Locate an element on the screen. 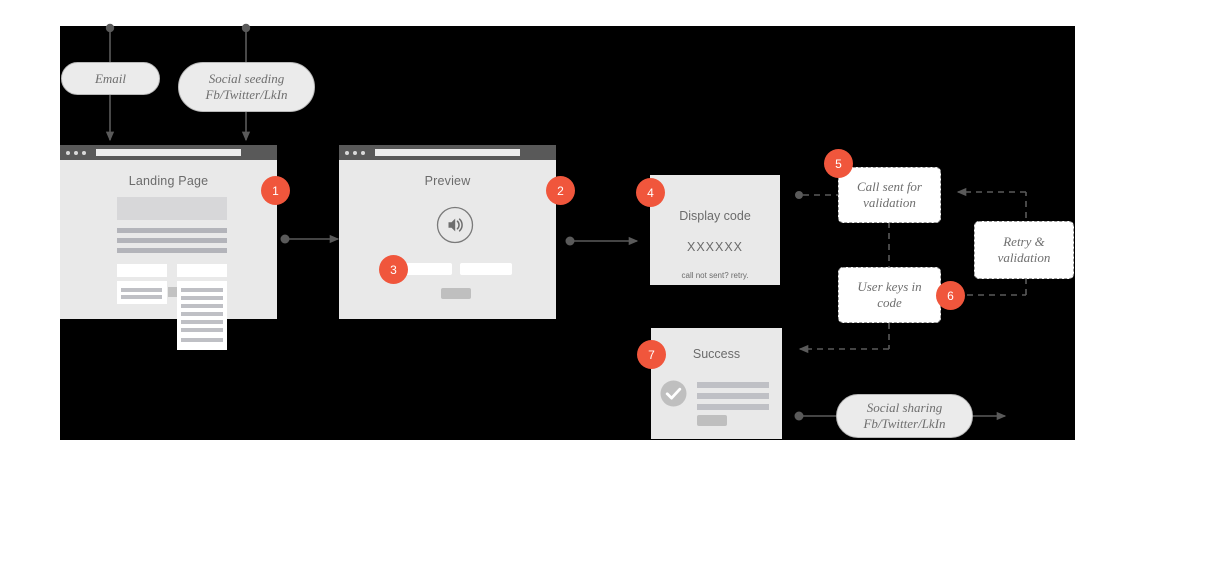 The width and height of the screenshot is (1211, 587). preview-page-title: Preview is located at coordinates (447, 181).